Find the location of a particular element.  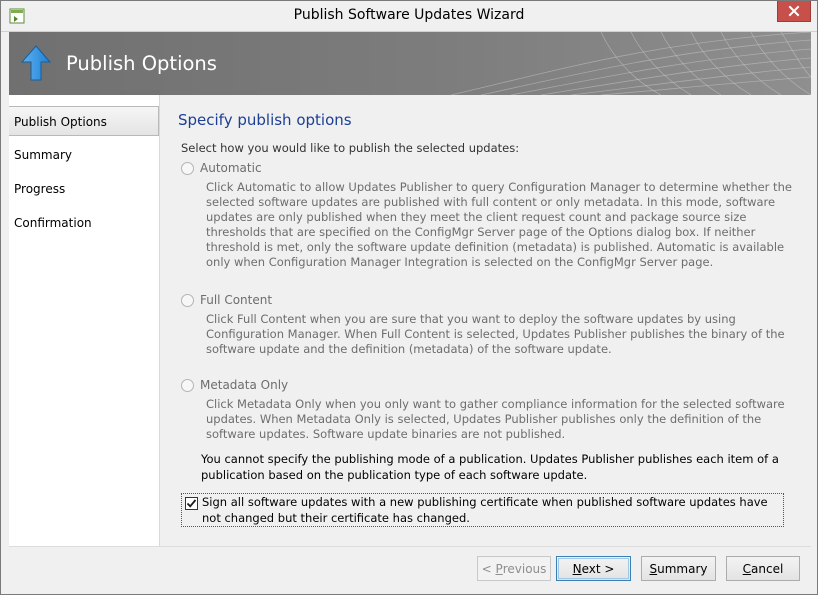

previous-button-rest: revious is located at coordinates (524, 568).